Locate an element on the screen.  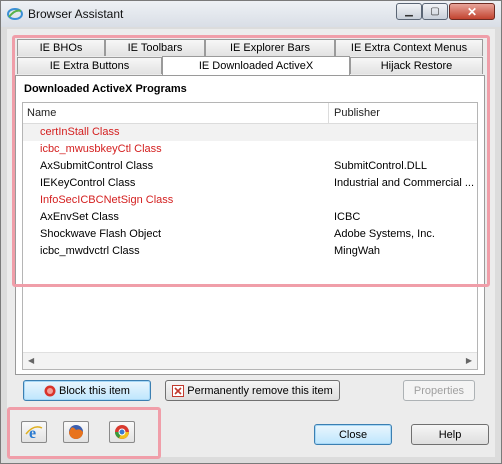
item-publisher: MingWah is located at coordinates (357, 251).